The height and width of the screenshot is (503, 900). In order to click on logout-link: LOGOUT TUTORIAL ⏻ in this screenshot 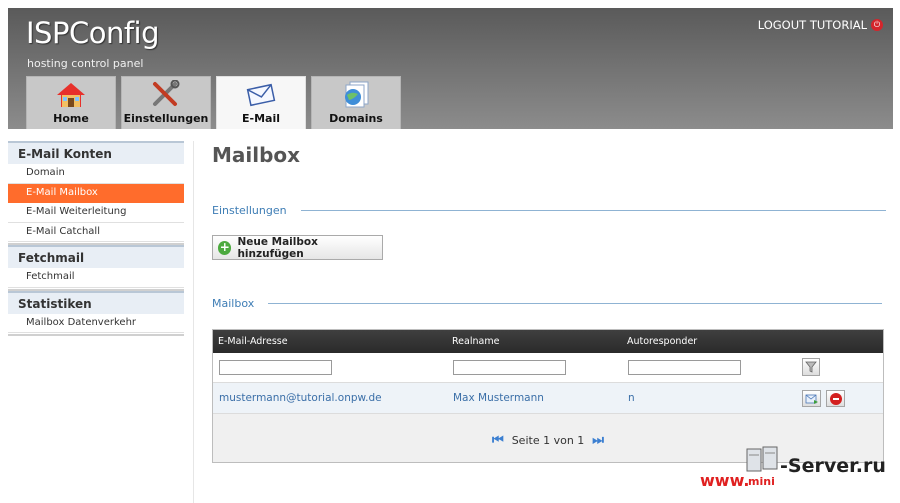, I will do `click(820, 25)`.